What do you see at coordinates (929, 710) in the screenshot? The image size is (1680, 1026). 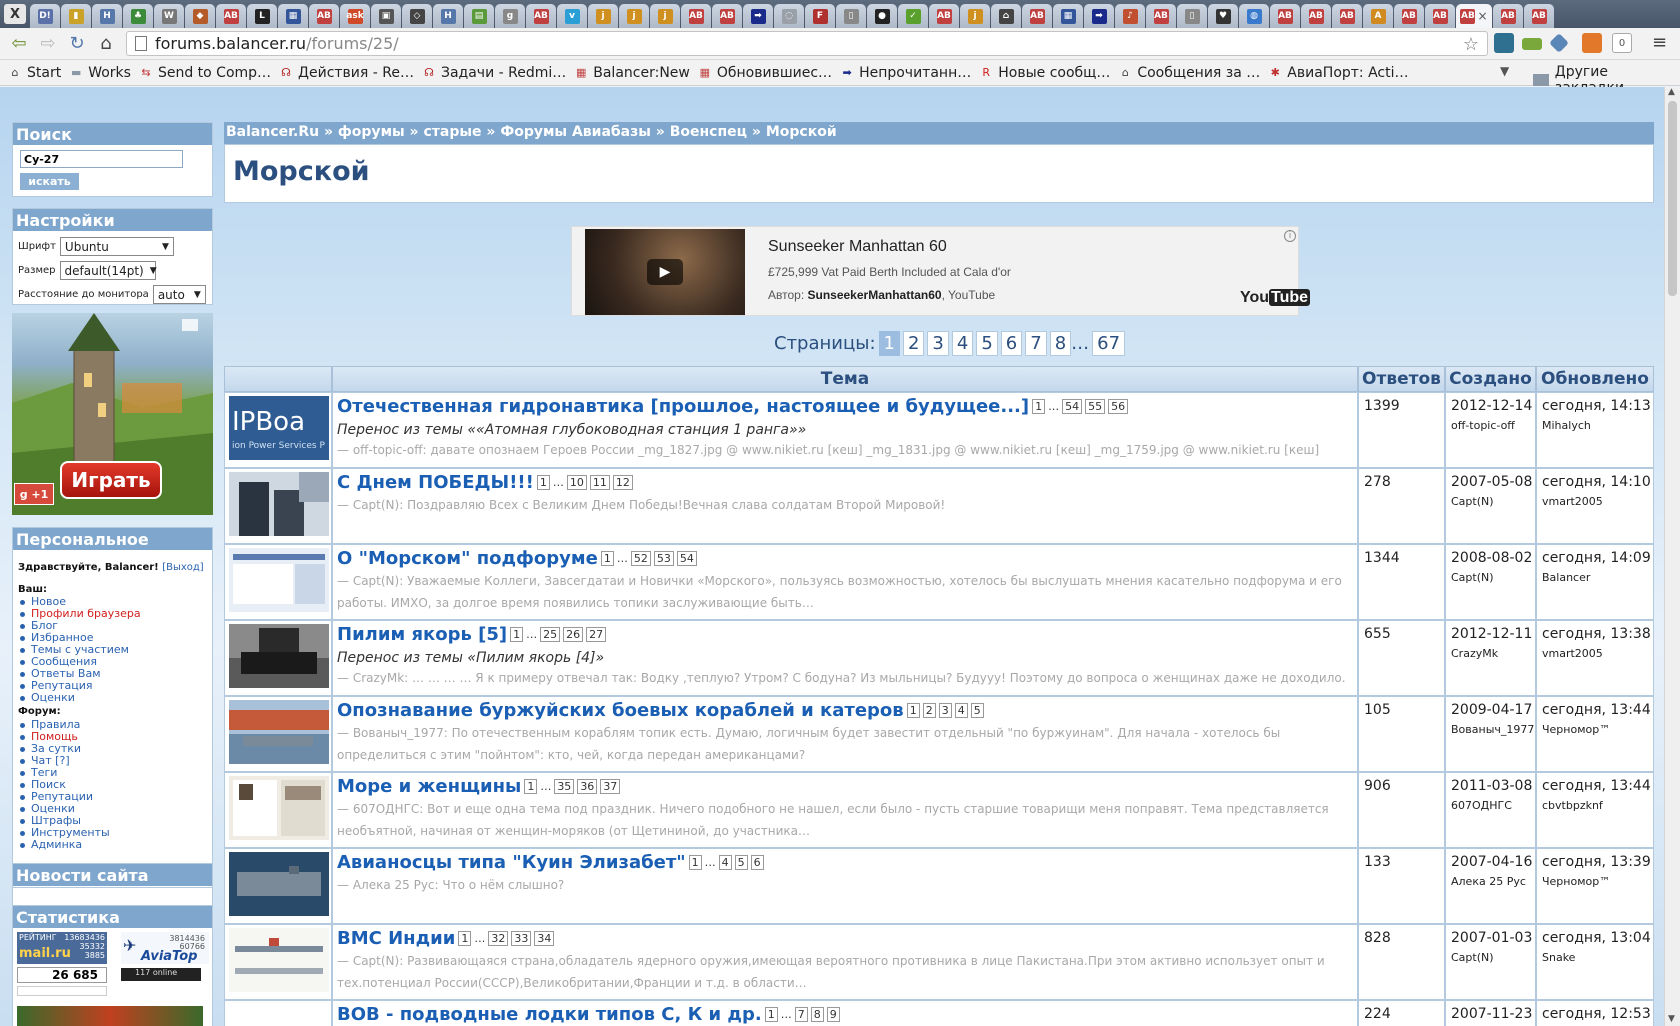 I see `topic-page-link: 2` at bounding box center [929, 710].